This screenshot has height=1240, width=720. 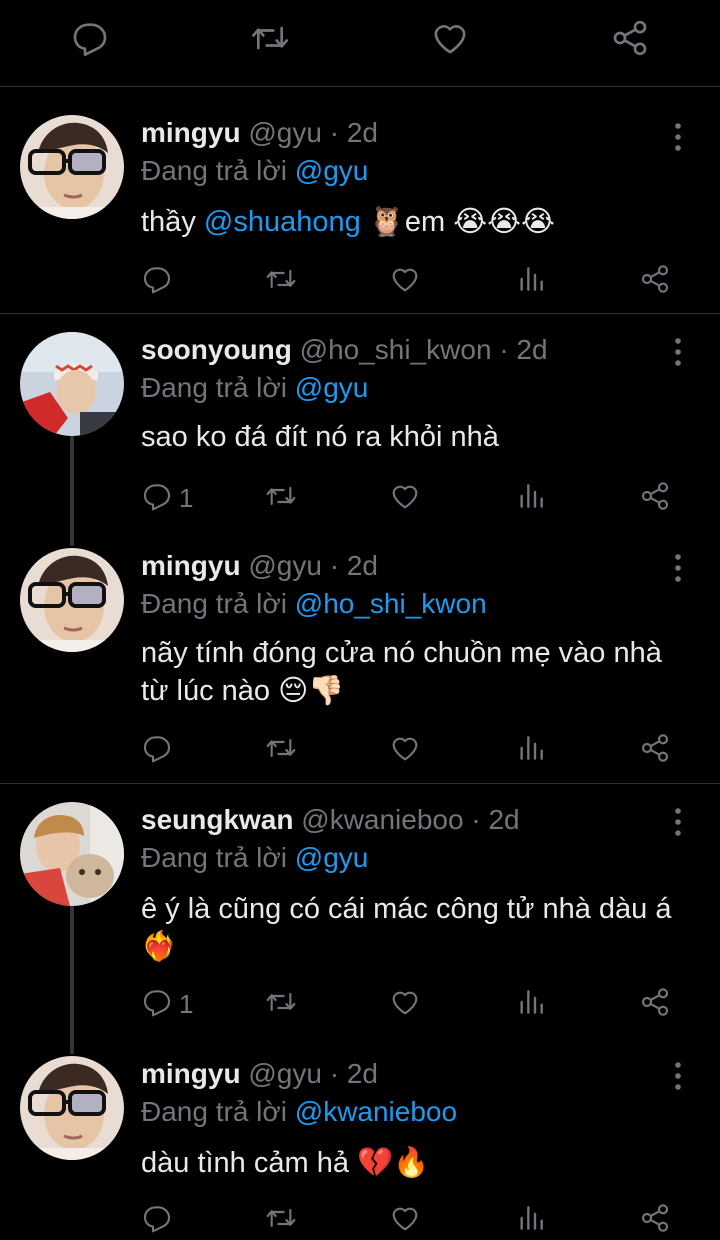 I want to click on replying-to: Đang trả lời @ho_shi_kwon, so click(x=314, y=604).